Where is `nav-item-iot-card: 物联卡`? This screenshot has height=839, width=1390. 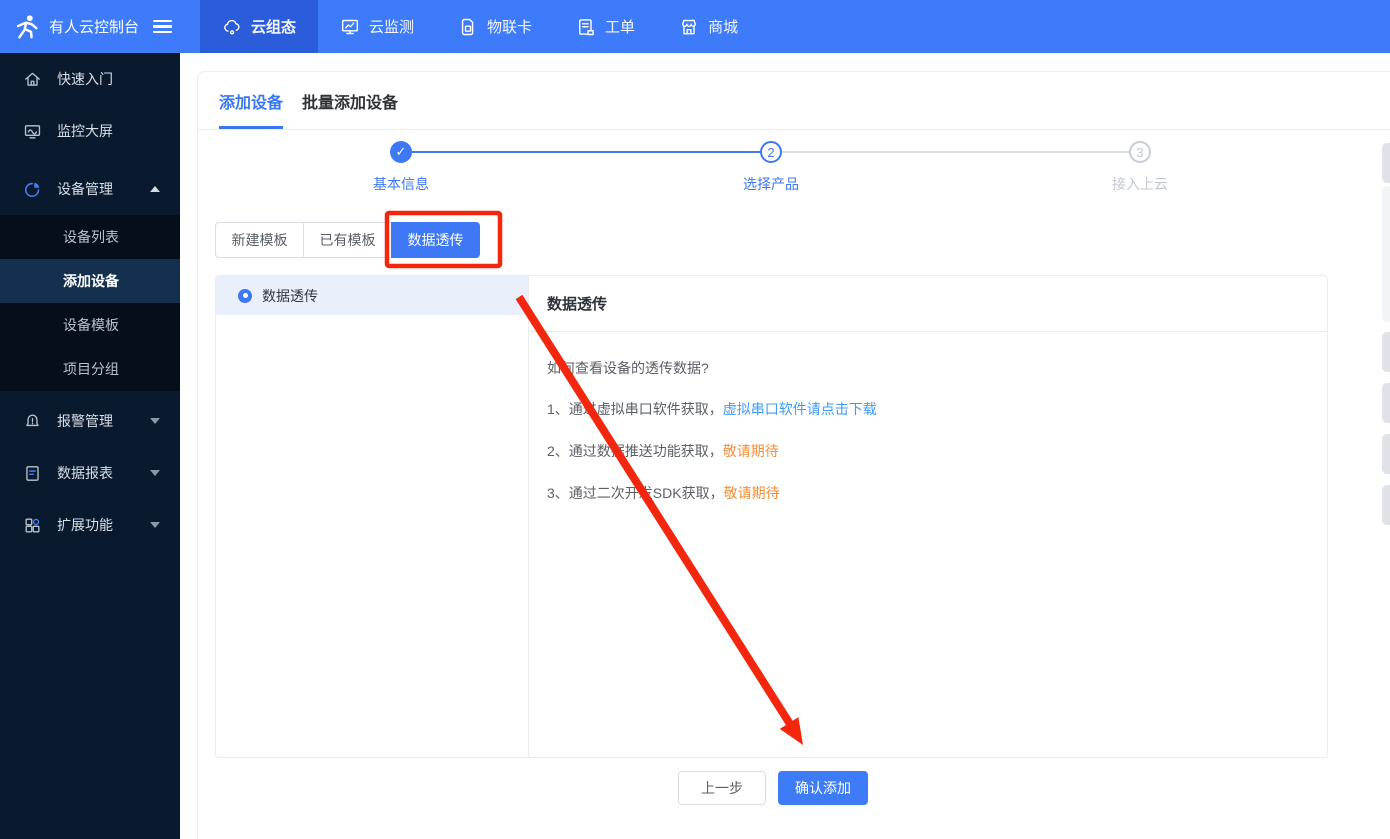 nav-item-iot-card: 物联卡 is located at coordinates (495, 26).